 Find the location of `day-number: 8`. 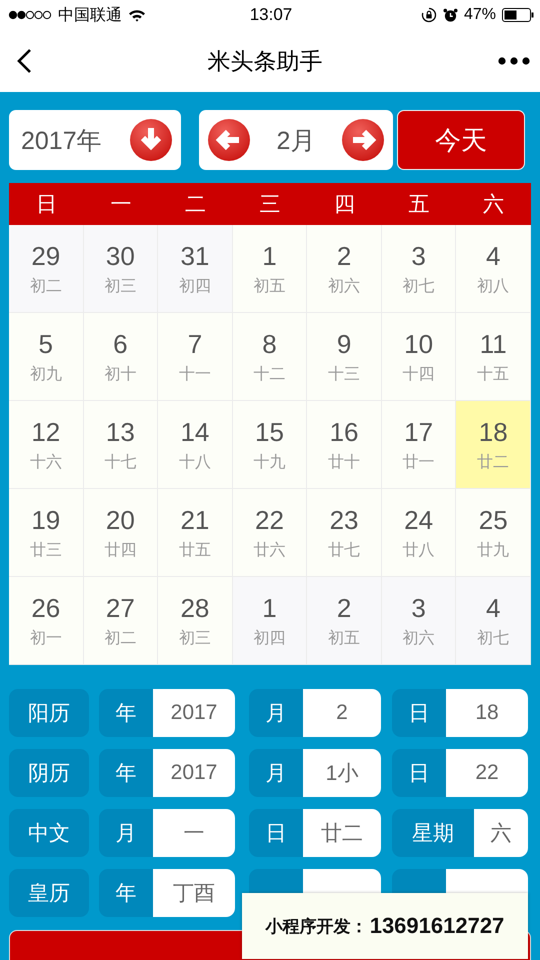

day-number: 8 is located at coordinates (269, 344).